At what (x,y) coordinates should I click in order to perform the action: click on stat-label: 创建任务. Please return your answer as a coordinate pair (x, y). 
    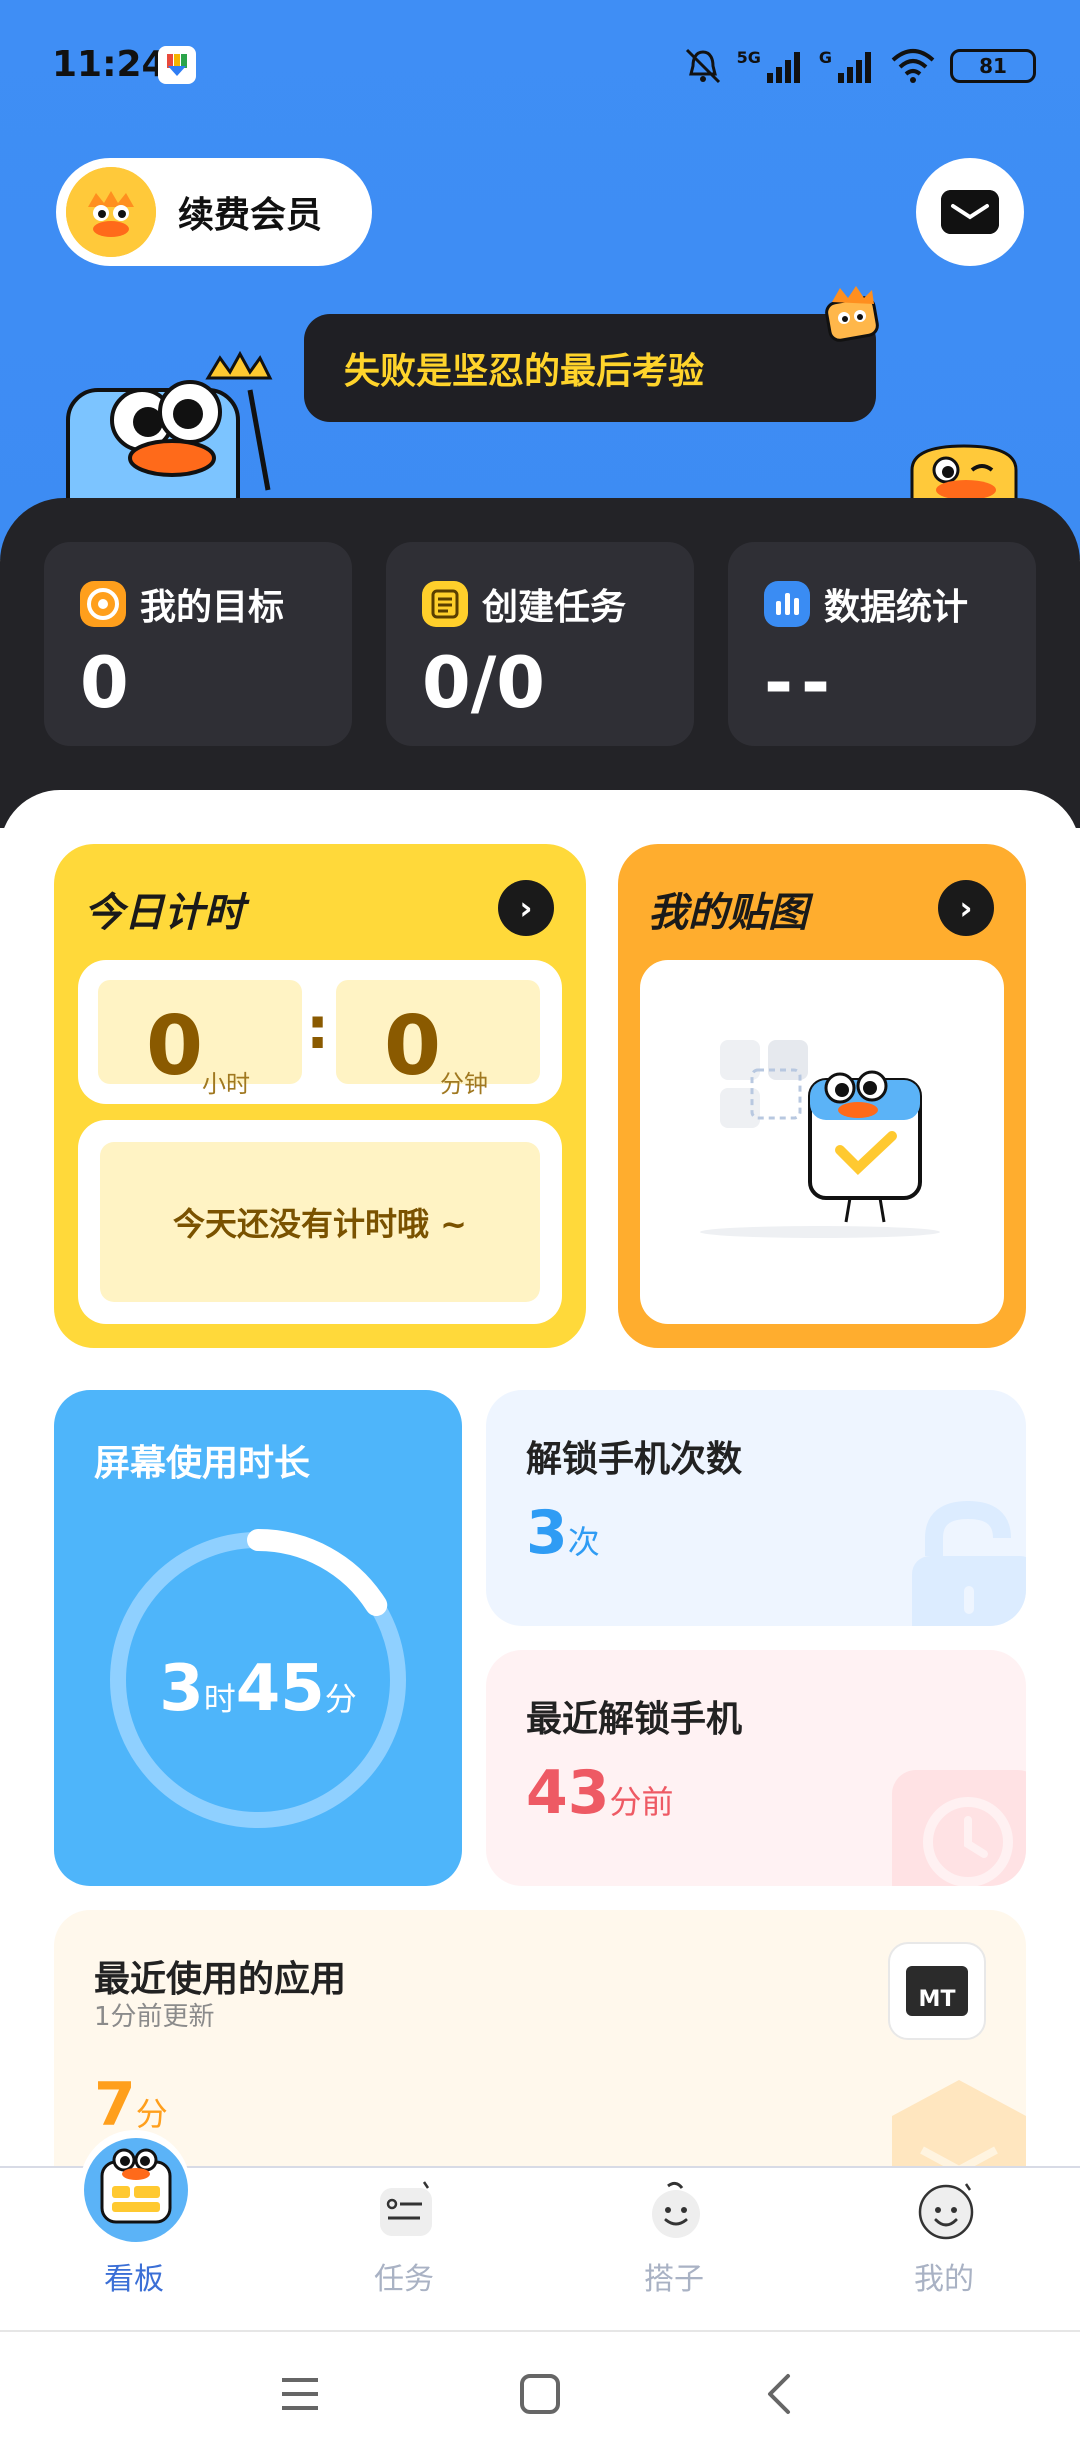
    Looking at the image, I should click on (554, 607).